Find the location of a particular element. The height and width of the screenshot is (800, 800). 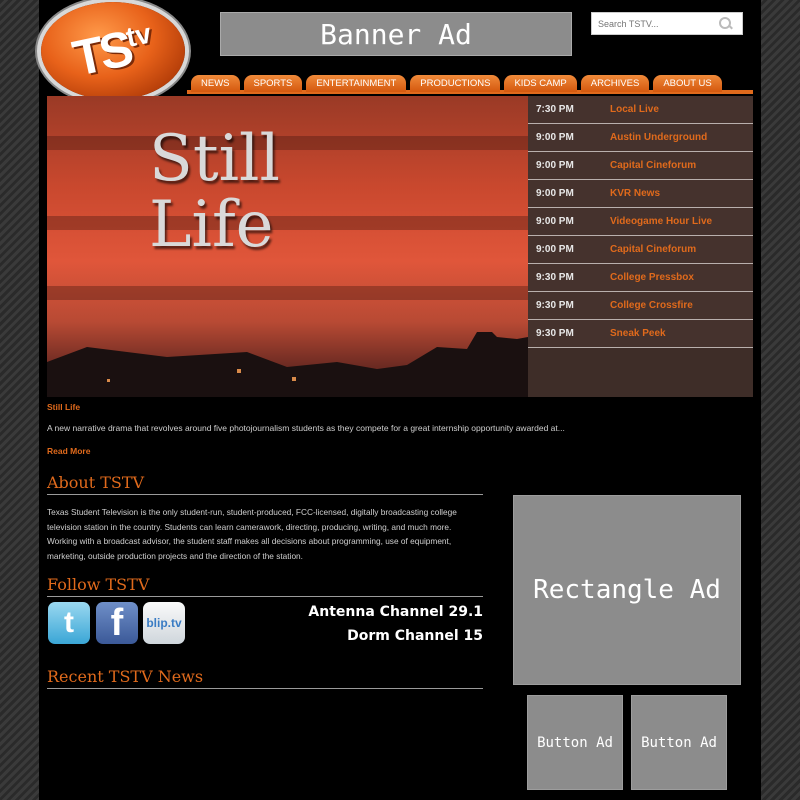

nav-tab-news: NEWS is located at coordinates (215, 83).